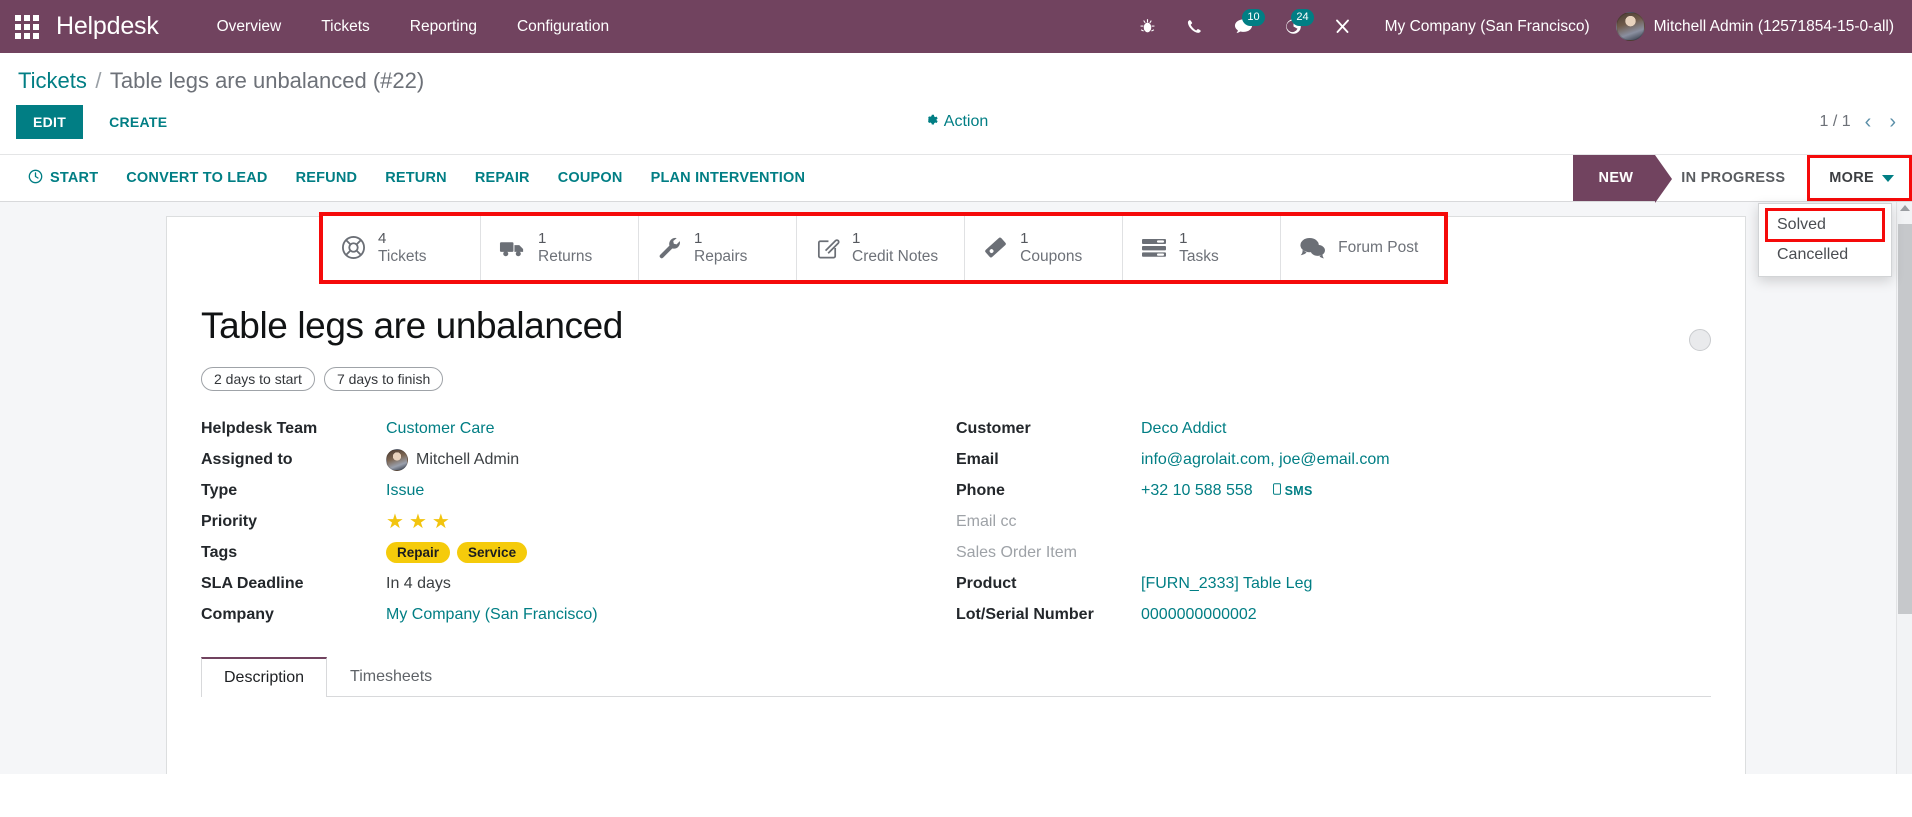 This screenshot has height=817, width=1912. What do you see at coordinates (1859, 178) in the screenshot?
I see `stage-more-dropdown-button: MORE` at bounding box center [1859, 178].